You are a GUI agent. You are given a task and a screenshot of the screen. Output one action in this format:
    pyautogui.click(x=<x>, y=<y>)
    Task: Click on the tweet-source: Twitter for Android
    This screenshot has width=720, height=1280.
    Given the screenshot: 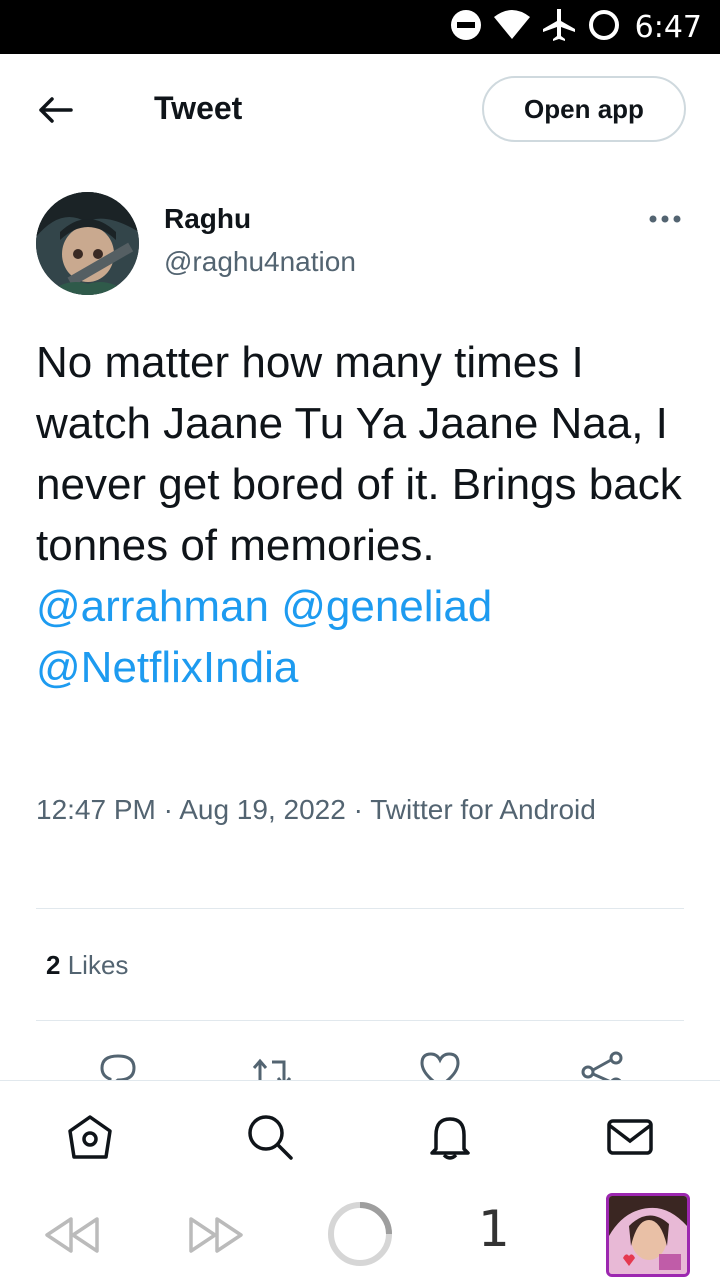 What is the action you would take?
    pyautogui.click(x=483, y=809)
    